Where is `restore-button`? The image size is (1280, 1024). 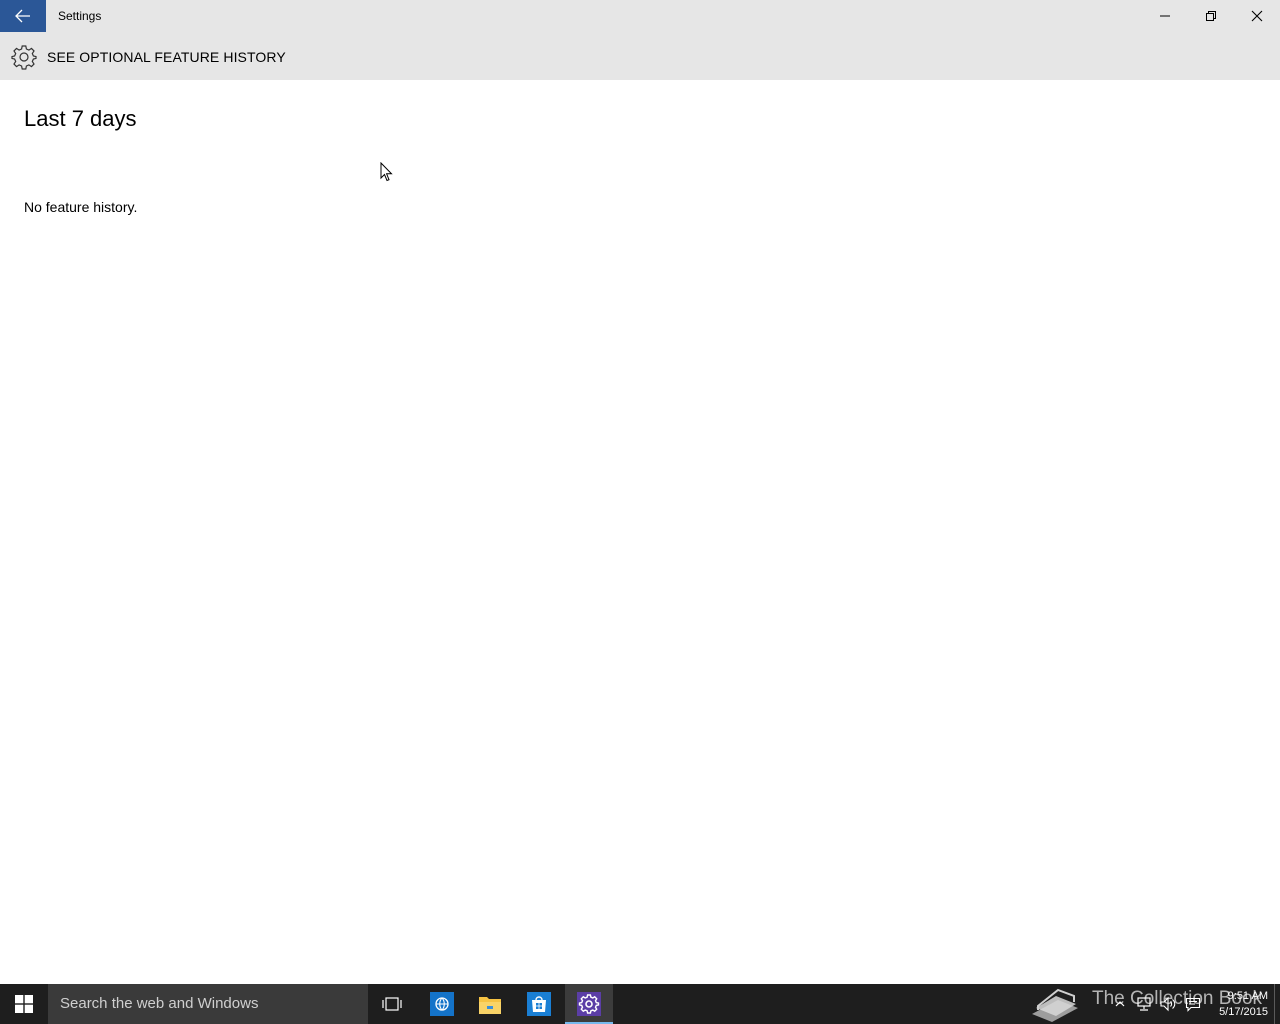 restore-button is located at coordinates (1211, 16).